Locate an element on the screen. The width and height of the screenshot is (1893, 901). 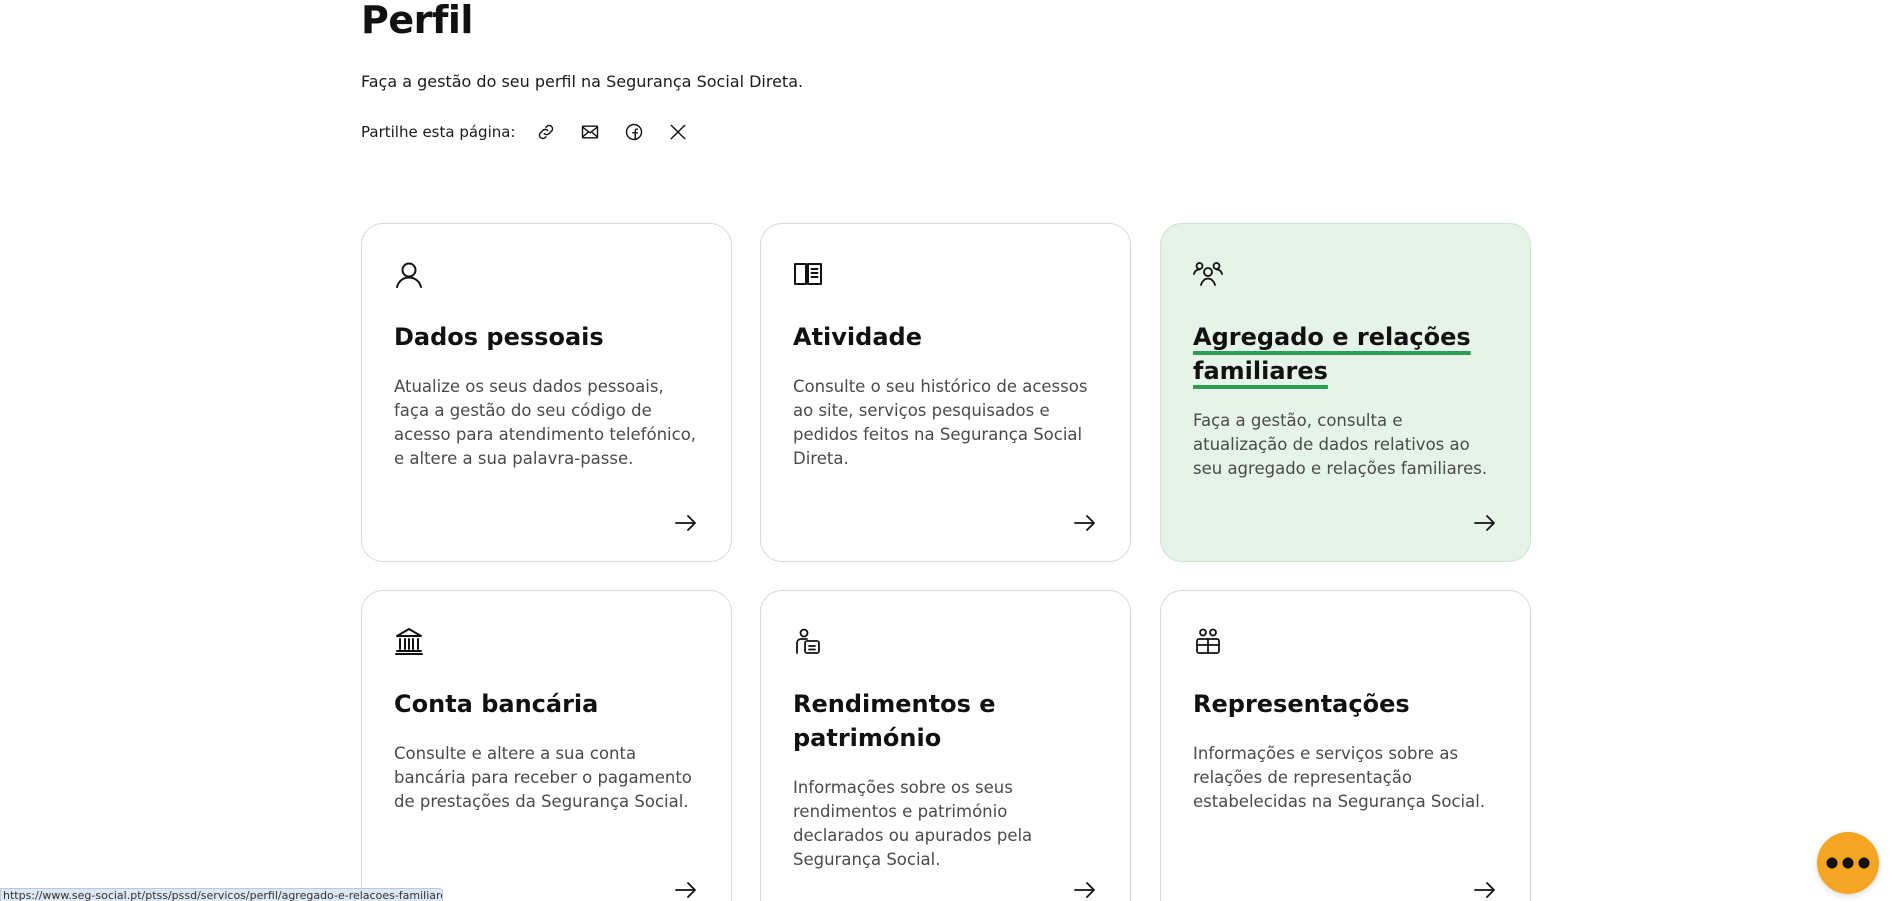
share-label: Partilhe esta página: is located at coordinates (438, 132).